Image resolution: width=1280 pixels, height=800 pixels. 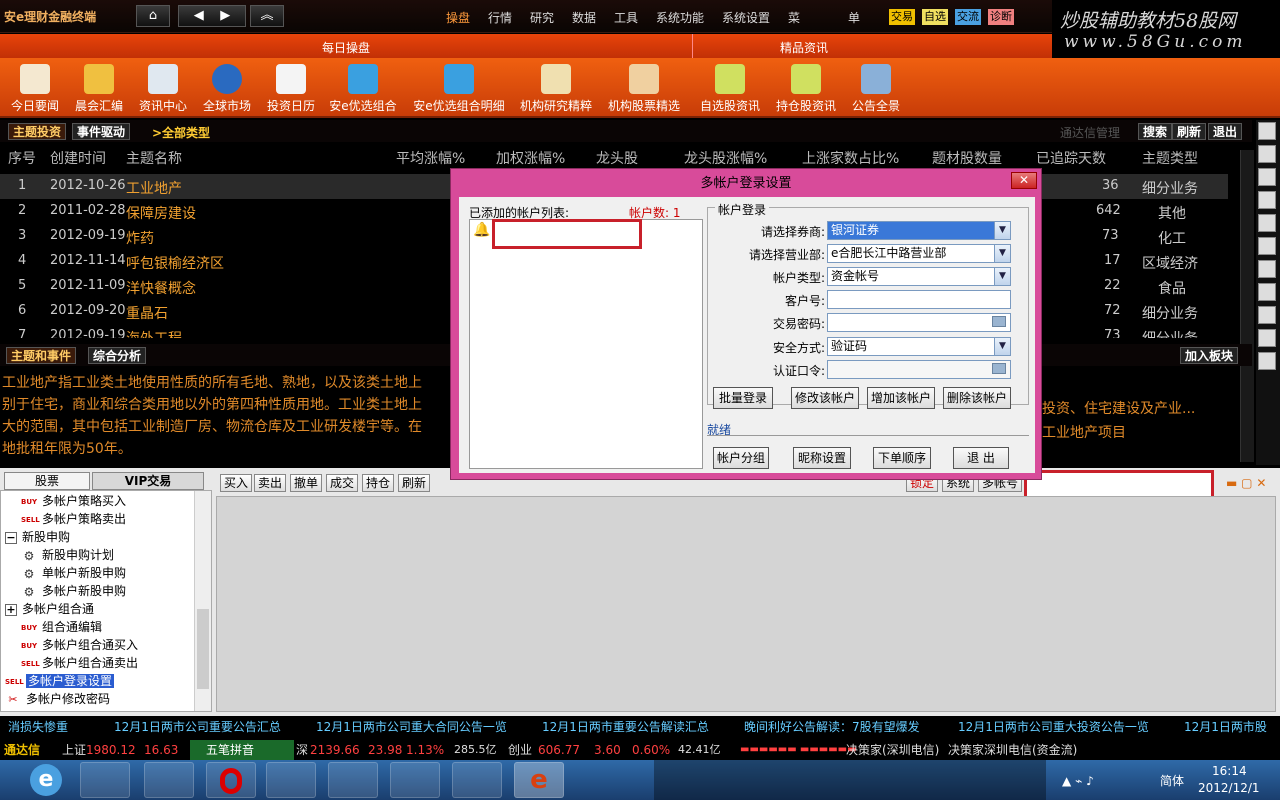 What do you see at coordinates (1267, 246) in the screenshot?
I see `f10-icon` at bounding box center [1267, 246].